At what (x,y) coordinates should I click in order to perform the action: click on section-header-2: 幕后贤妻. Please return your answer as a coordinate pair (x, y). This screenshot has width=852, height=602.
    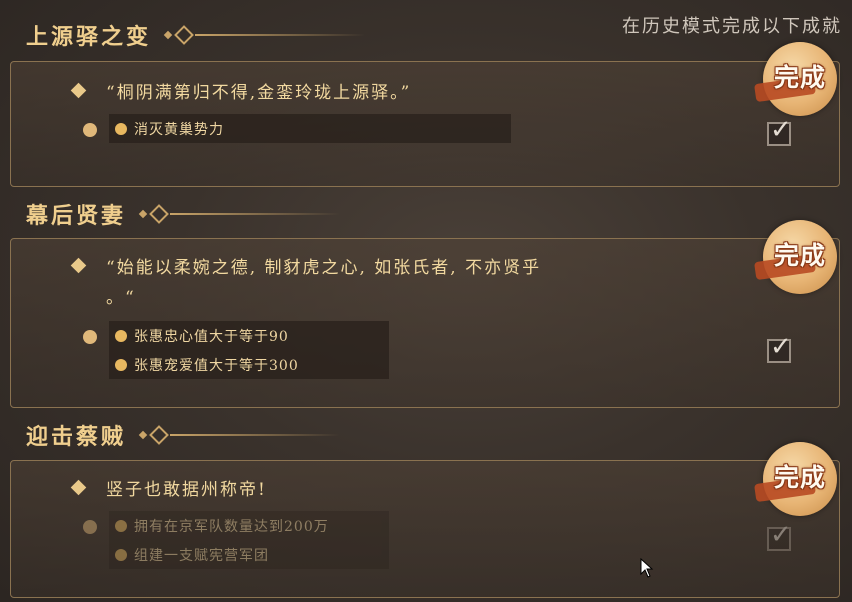
    Looking at the image, I should click on (183, 214).